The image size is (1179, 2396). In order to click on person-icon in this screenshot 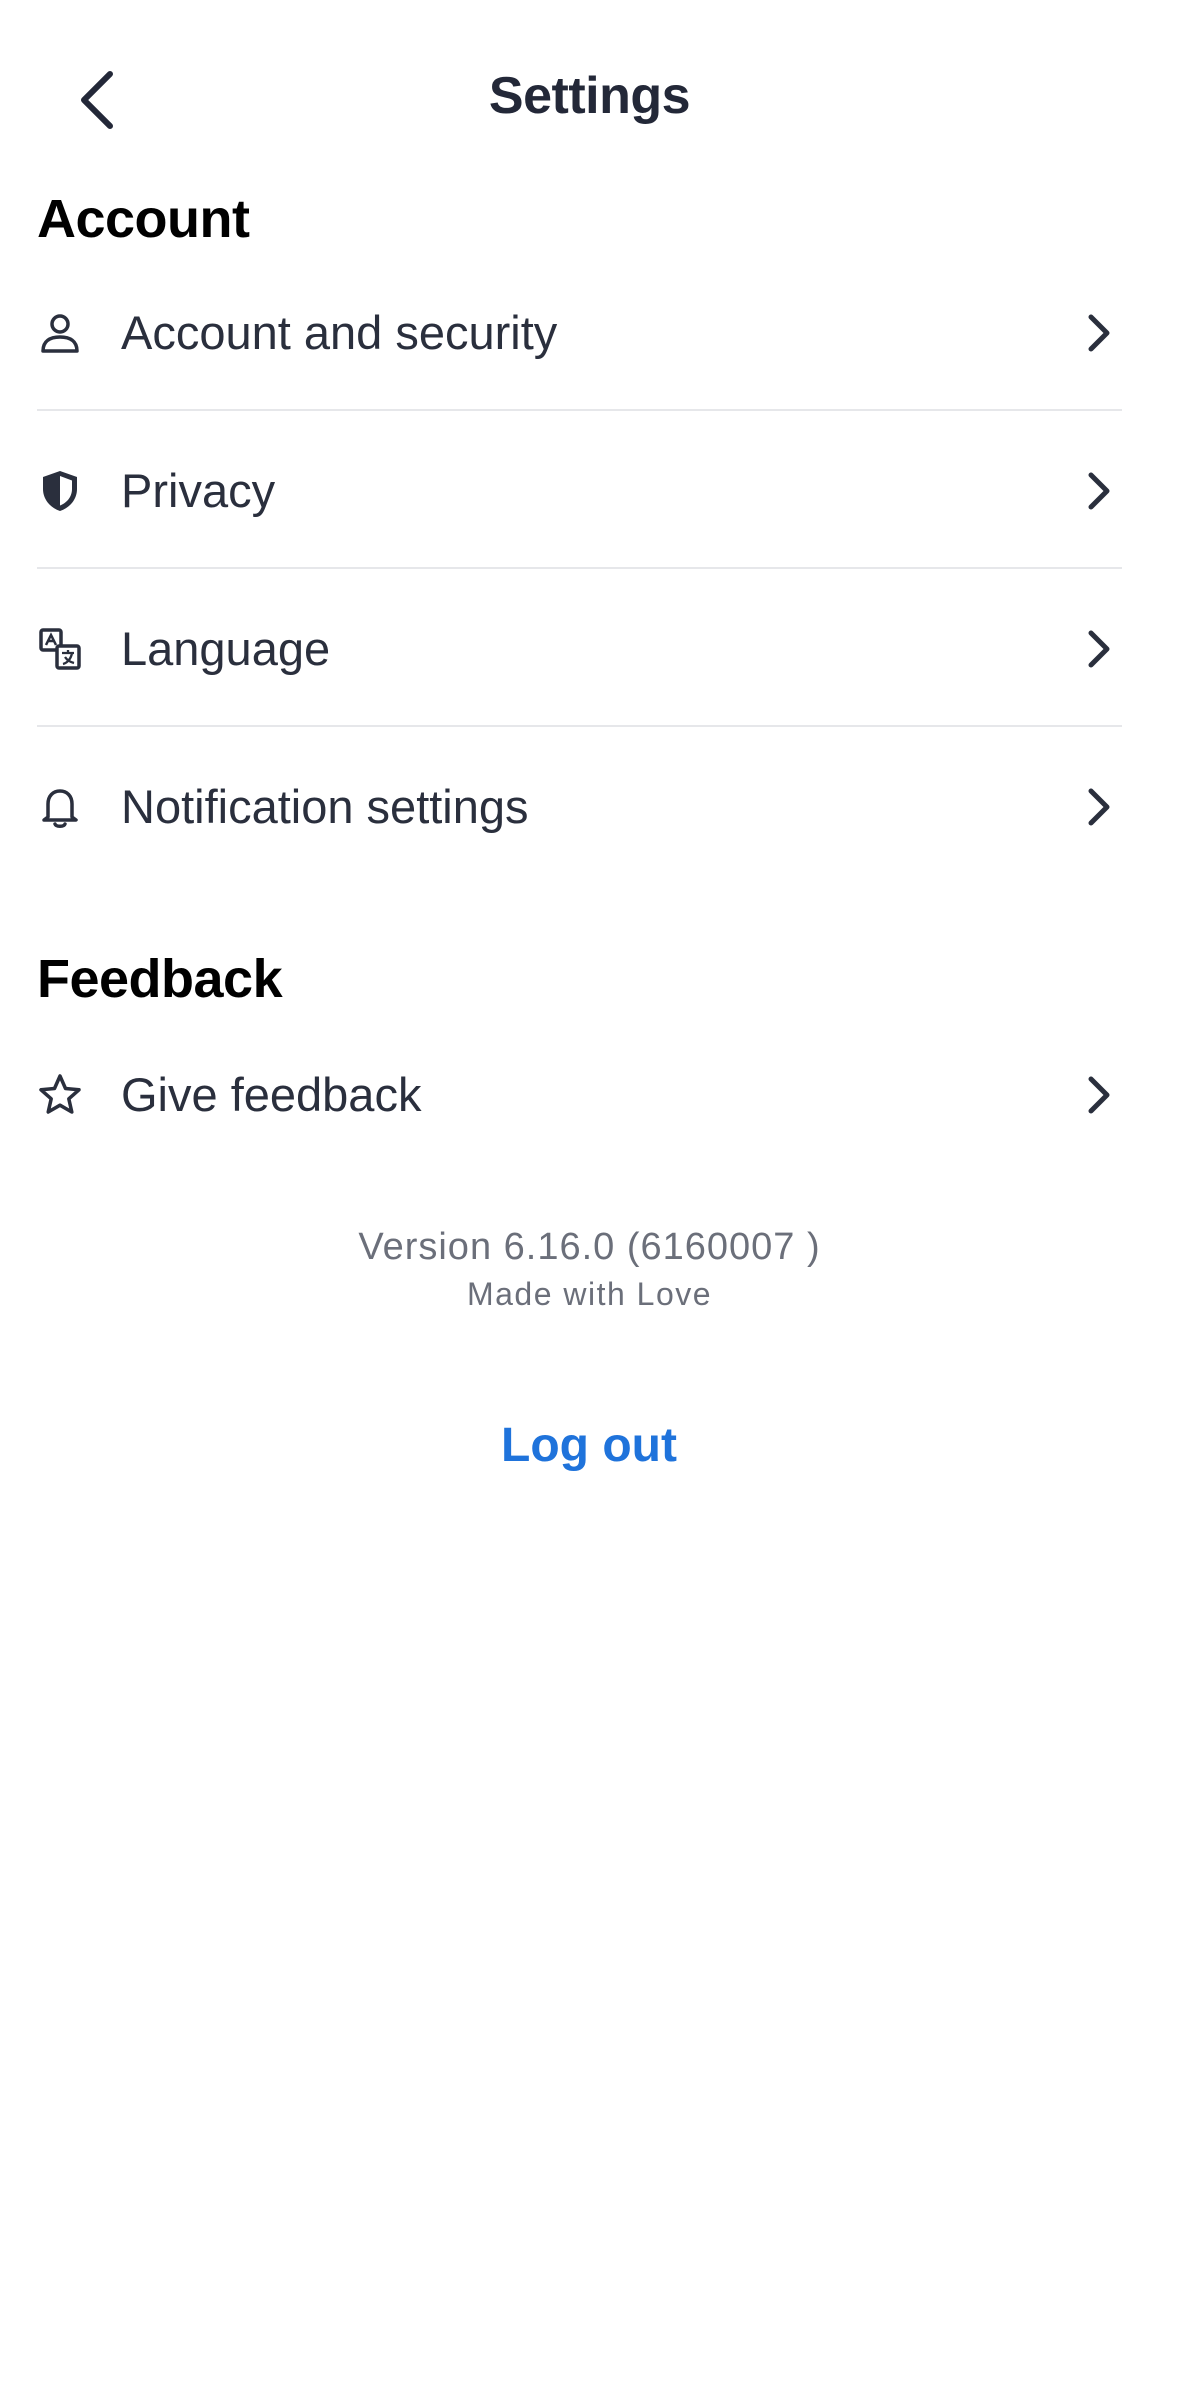, I will do `click(60, 333)`.